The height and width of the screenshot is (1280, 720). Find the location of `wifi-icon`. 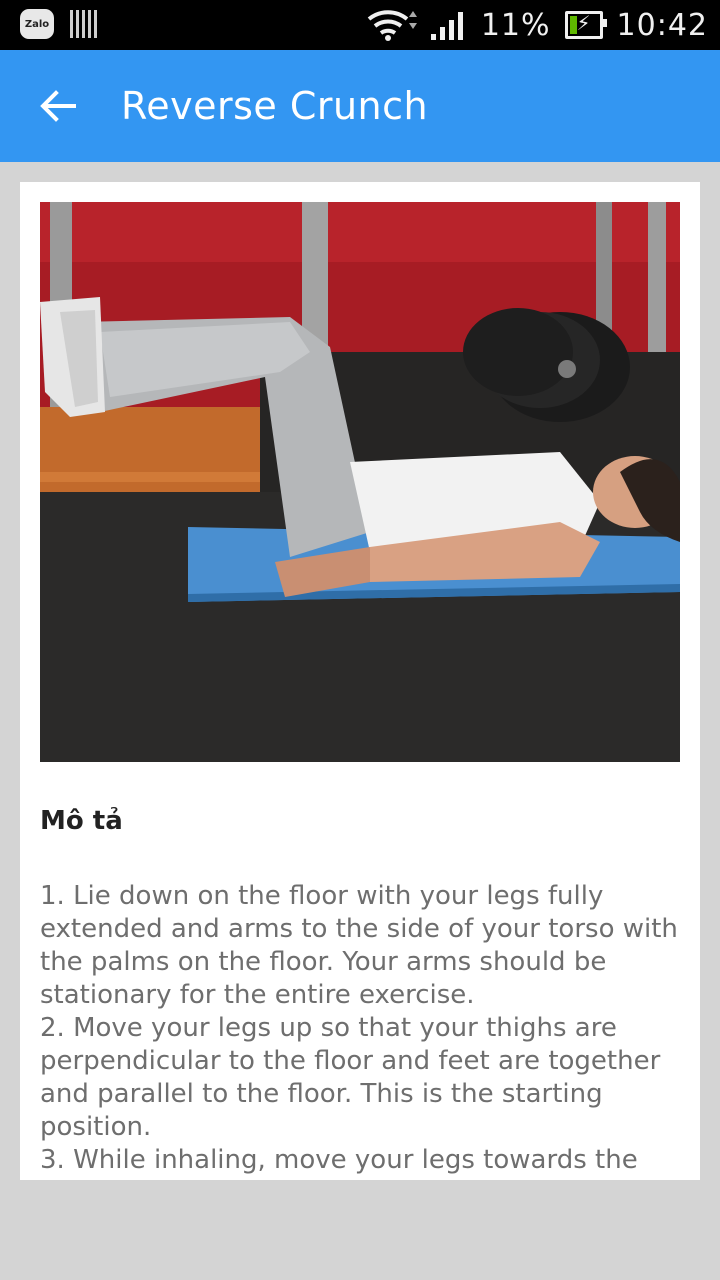

wifi-icon is located at coordinates (392, 25).